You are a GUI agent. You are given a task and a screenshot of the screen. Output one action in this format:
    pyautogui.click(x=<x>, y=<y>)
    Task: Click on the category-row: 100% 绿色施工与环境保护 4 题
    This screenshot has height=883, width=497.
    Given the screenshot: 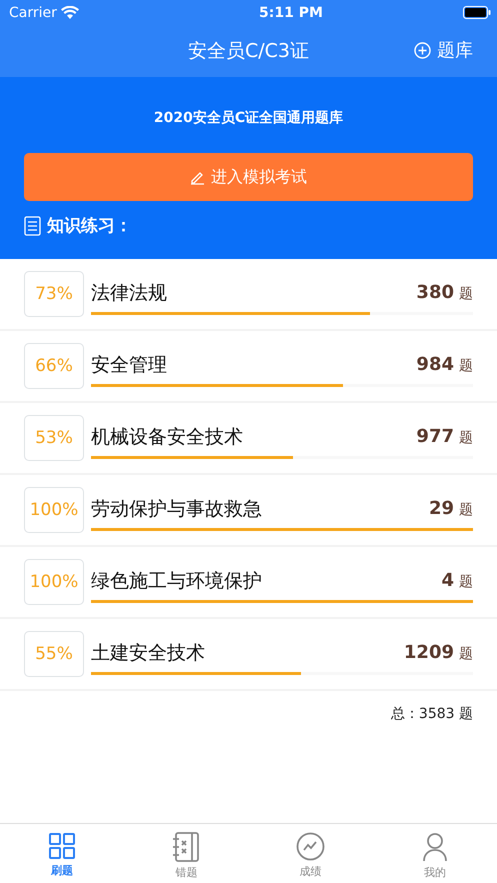 What is the action you would take?
    pyautogui.click(x=248, y=583)
    